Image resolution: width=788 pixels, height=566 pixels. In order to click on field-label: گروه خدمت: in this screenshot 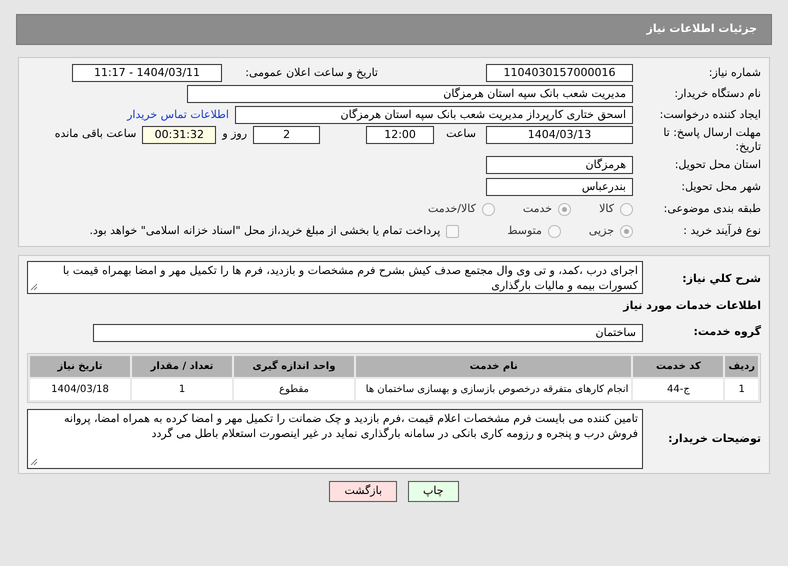, I will do `click(726, 332)`.